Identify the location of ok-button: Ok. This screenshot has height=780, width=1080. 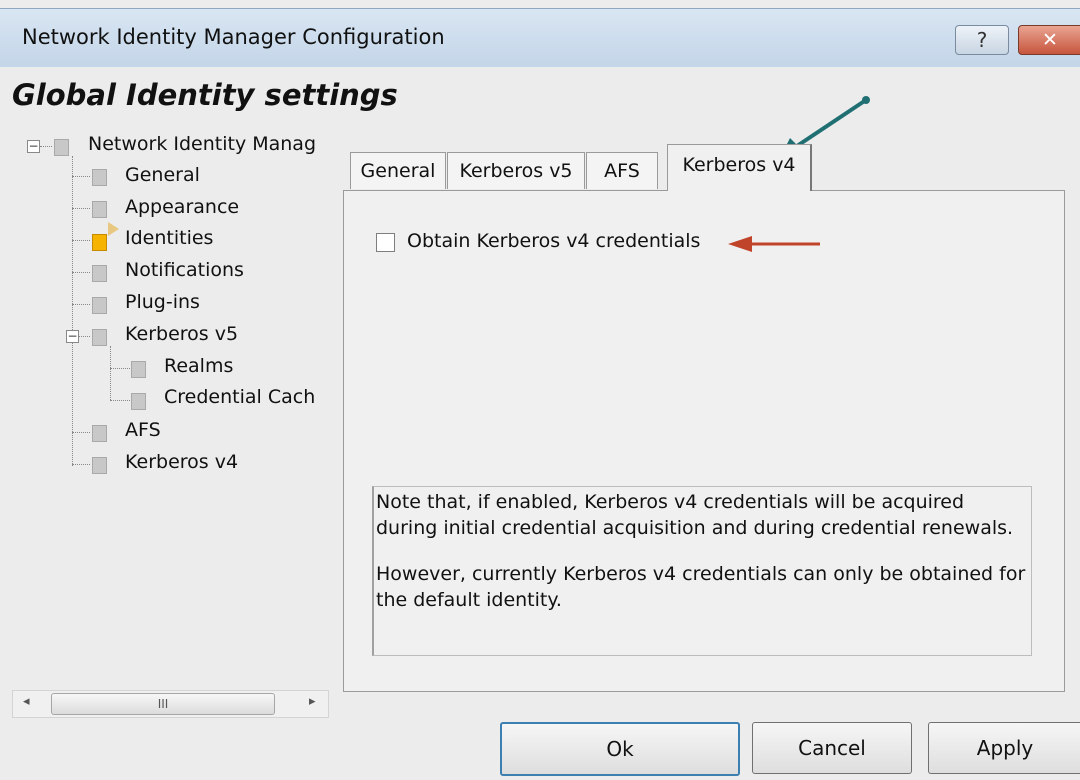
(620, 749).